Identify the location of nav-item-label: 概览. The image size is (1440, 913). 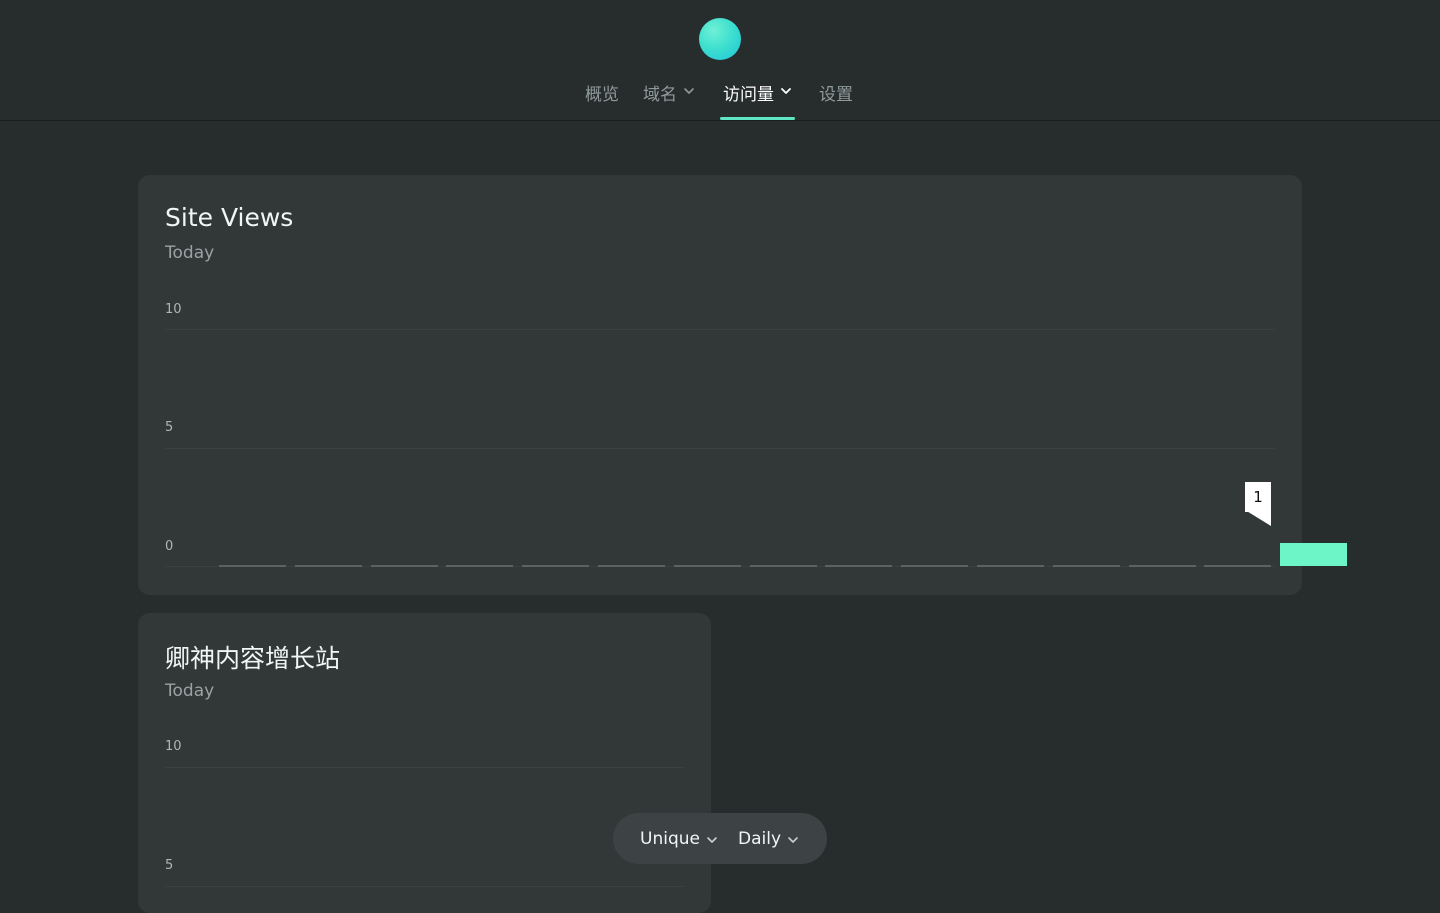
(602, 95).